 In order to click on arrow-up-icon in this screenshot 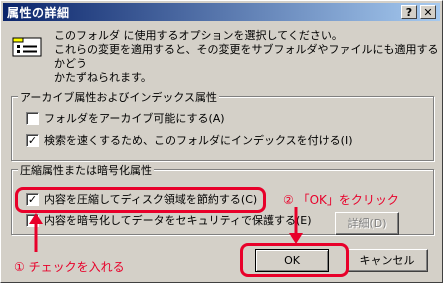, I will do `click(36, 232)`.